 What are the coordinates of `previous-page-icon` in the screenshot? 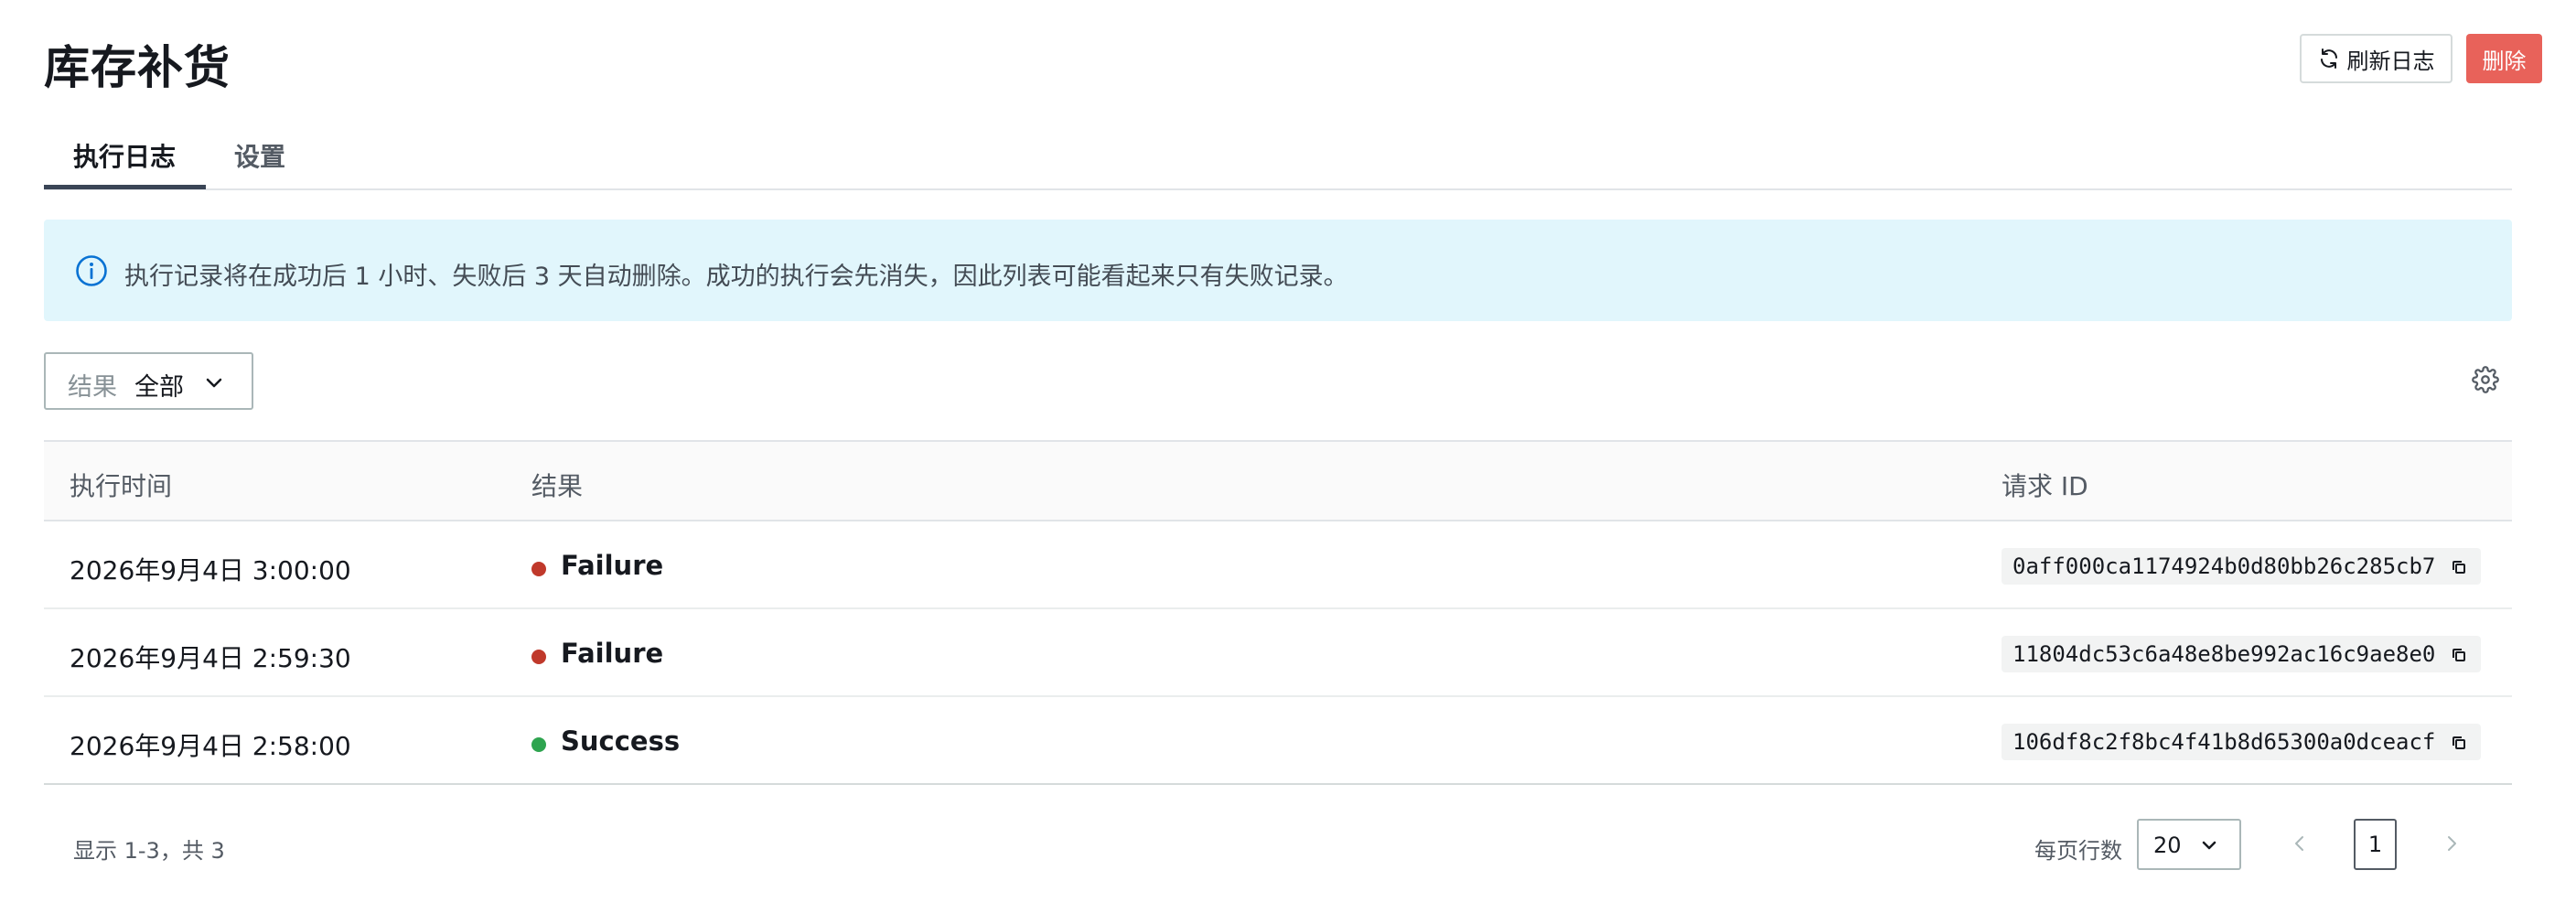 It's located at (2300, 843).